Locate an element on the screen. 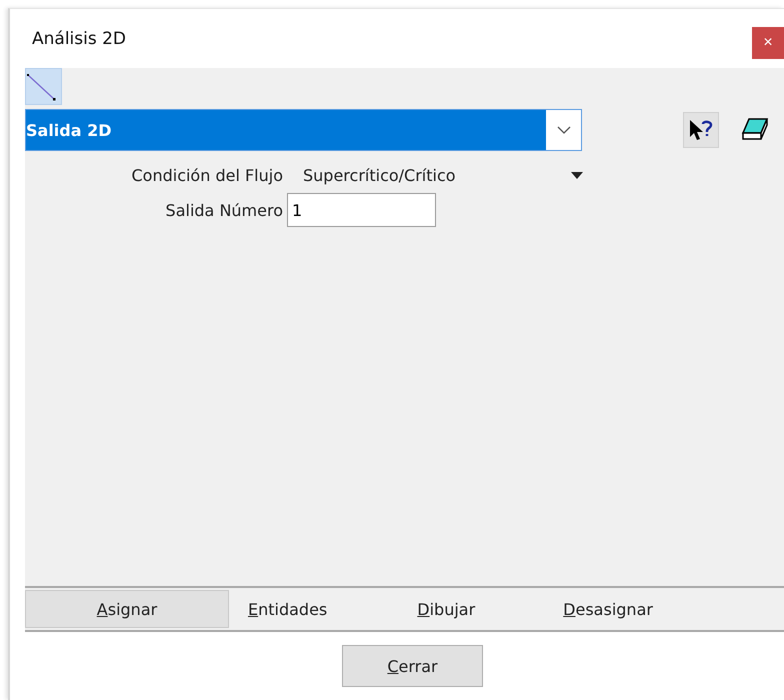 This screenshot has width=784, height=700. help-pointer-button is located at coordinates (701, 130).